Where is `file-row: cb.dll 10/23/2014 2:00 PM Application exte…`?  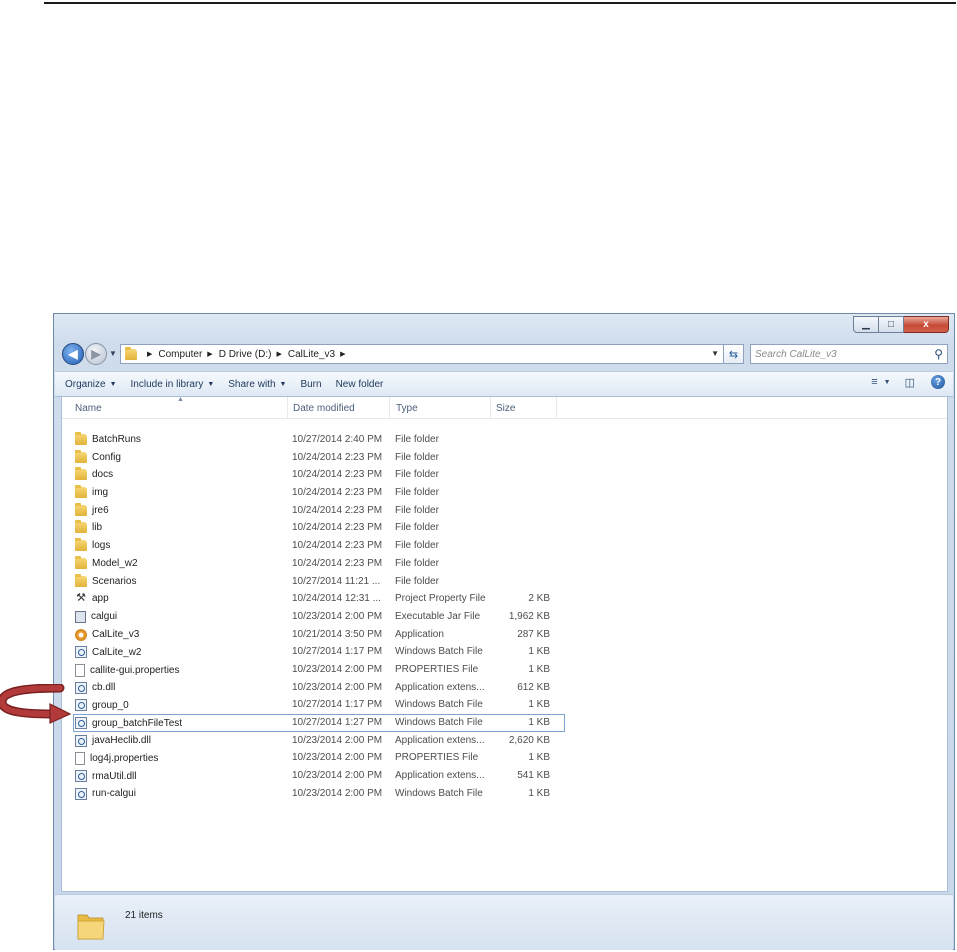 file-row: cb.dll 10/23/2014 2:00 PM Application exte… is located at coordinates (504, 688).